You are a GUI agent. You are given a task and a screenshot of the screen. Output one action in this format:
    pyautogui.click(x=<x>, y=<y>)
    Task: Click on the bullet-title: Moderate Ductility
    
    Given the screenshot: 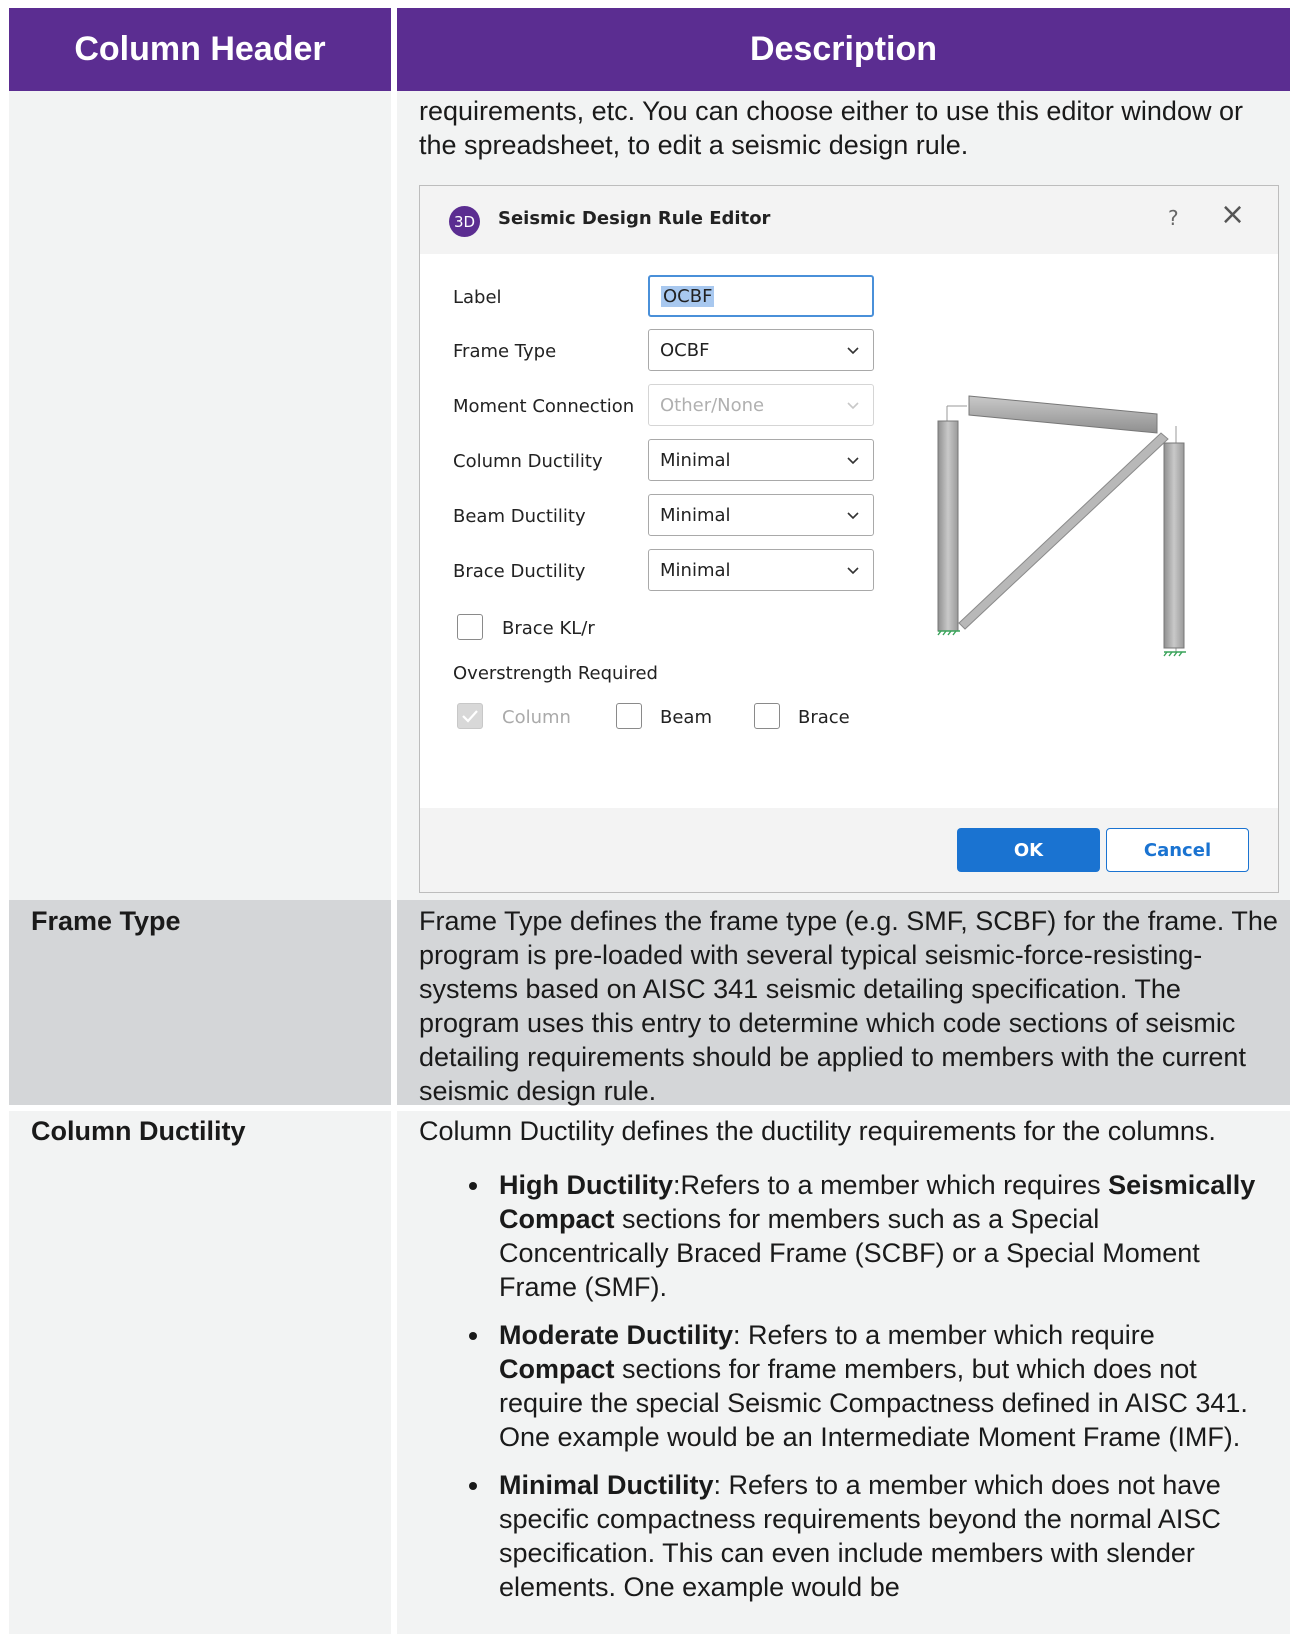 What is the action you would take?
    pyautogui.click(x=616, y=1335)
    